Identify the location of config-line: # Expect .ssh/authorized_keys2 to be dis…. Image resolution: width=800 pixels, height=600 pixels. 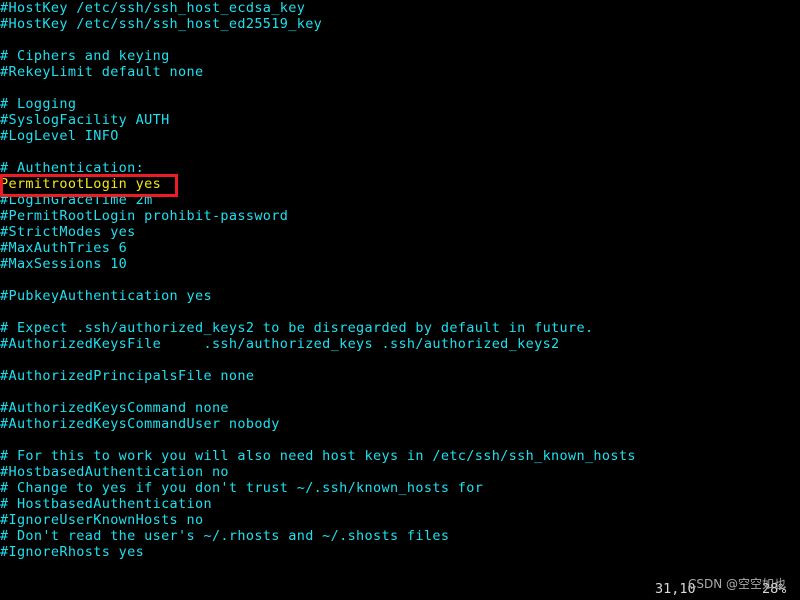
(297, 328).